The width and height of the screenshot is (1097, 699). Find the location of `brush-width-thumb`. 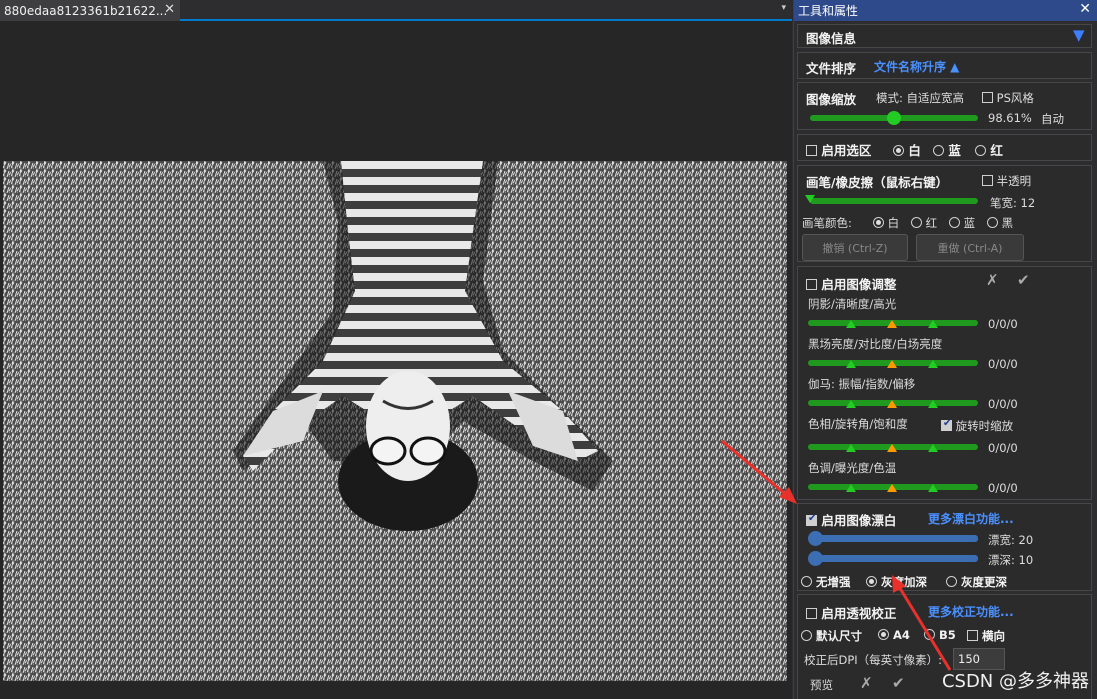

brush-width-thumb is located at coordinates (810, 199).